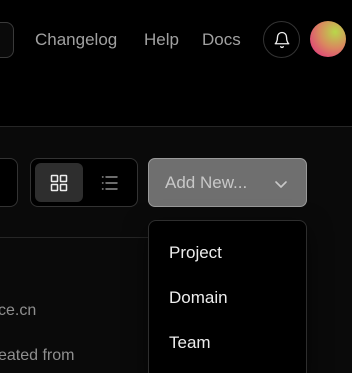 Image resolution: width=352 pixels, height=373 pixels. Describe the element at coordinates (84, 182) in the screenshot. I see `view-toggle` at that location.